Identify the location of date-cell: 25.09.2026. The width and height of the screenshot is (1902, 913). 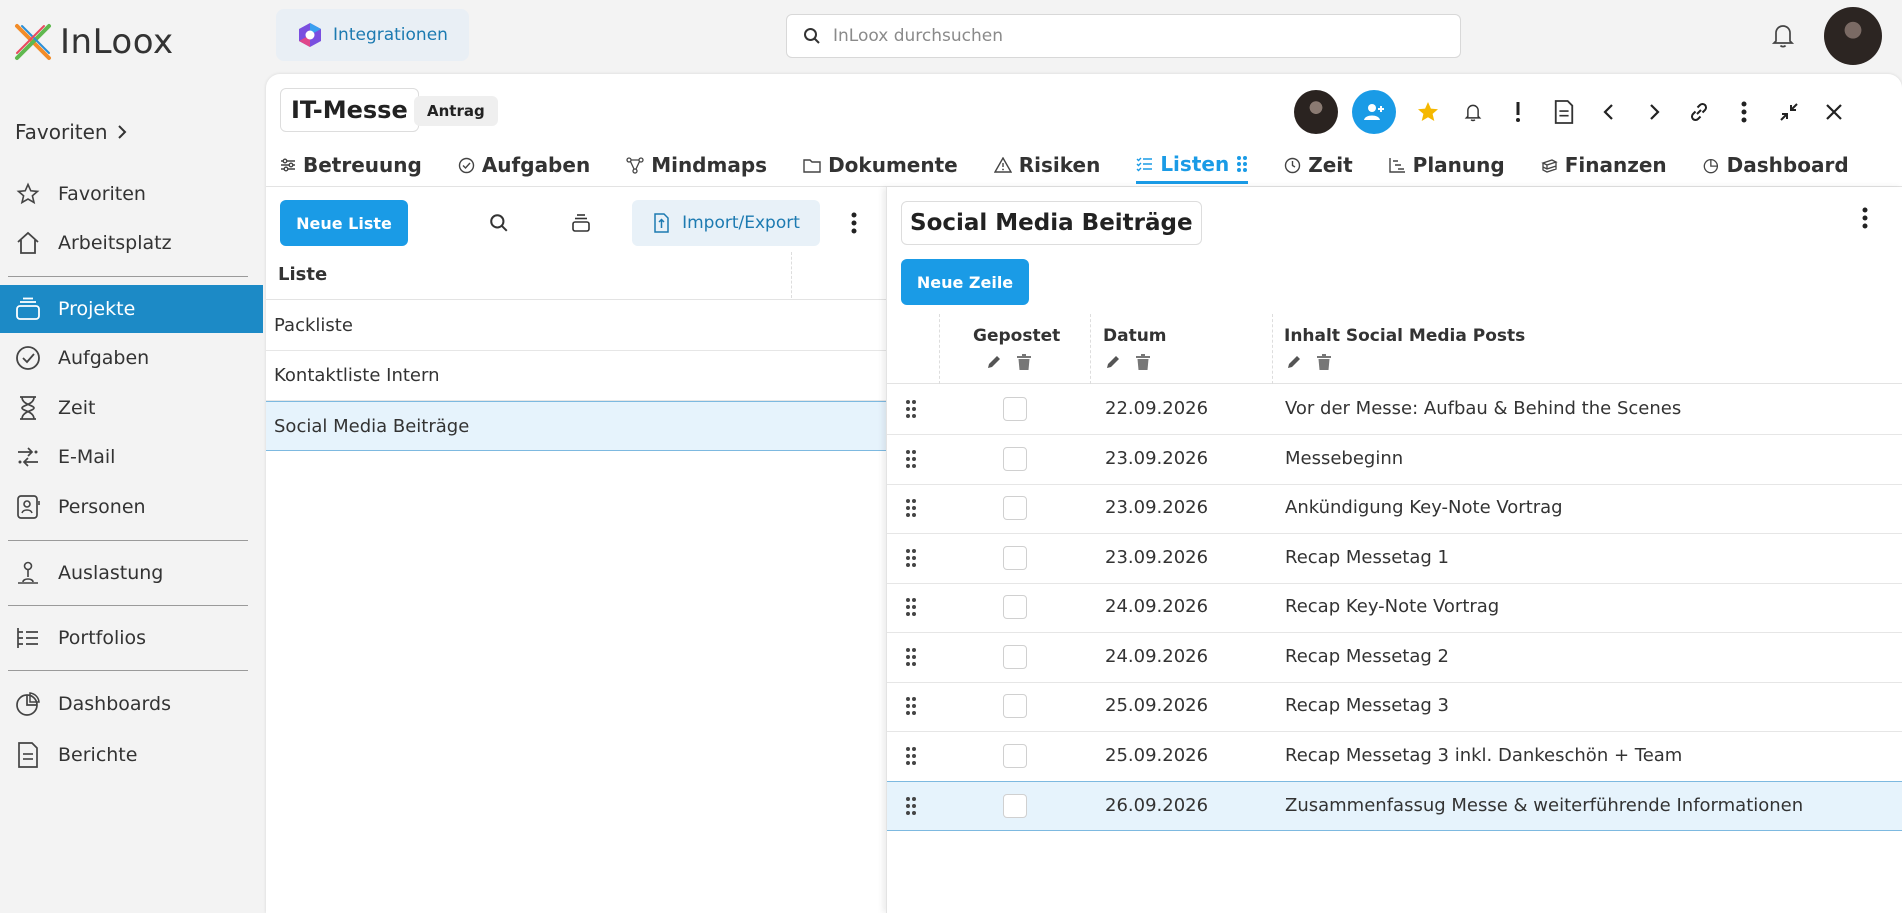
(1156, 755).